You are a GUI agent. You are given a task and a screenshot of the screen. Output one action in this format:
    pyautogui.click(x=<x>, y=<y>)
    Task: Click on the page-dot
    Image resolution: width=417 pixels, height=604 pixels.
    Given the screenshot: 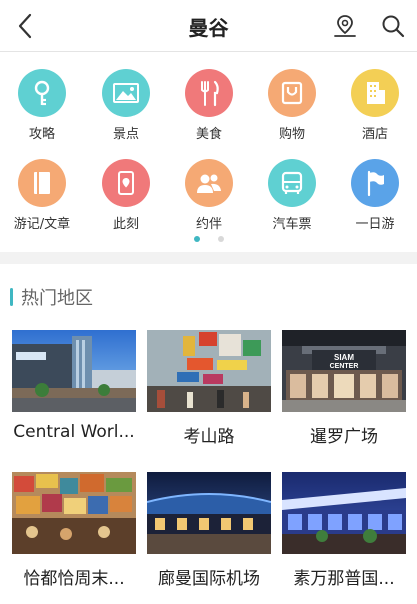 What is the action you would take?
    pyautogui.click(x=220, y=239)
    